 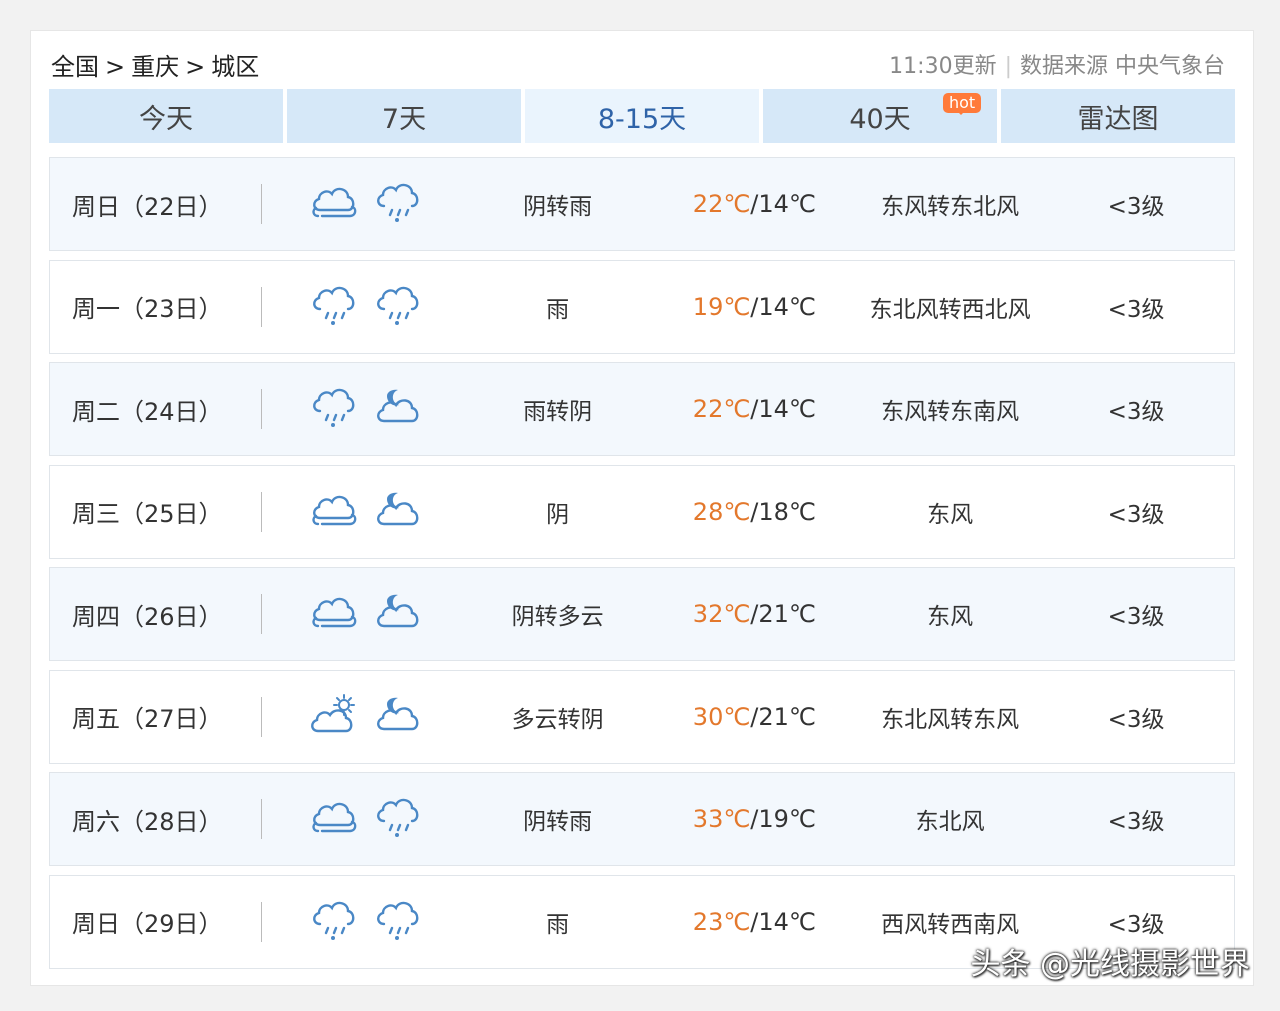 What do you see at coordinates (950, 309) in the screenshot?
I see `wind-direction: 东北风转西北风` at bounding box center [950, 309].